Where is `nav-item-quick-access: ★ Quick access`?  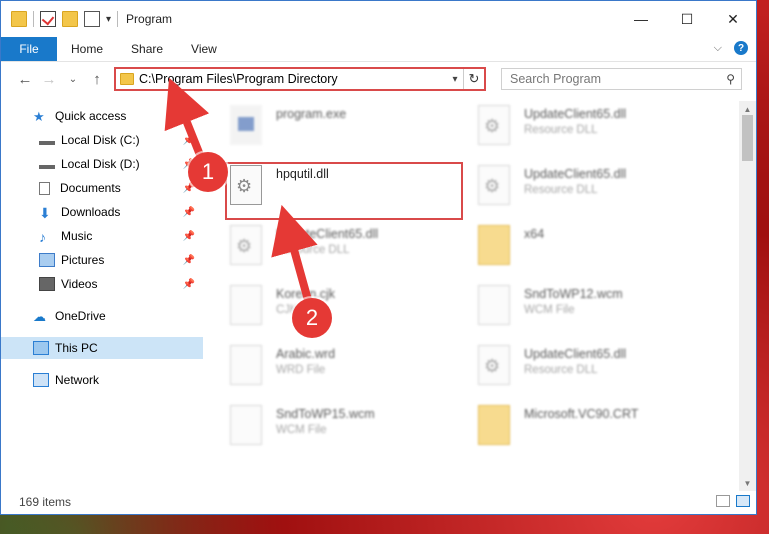
nav-item-quick-access: ★ Quick access is located at coordinates (102, 116).